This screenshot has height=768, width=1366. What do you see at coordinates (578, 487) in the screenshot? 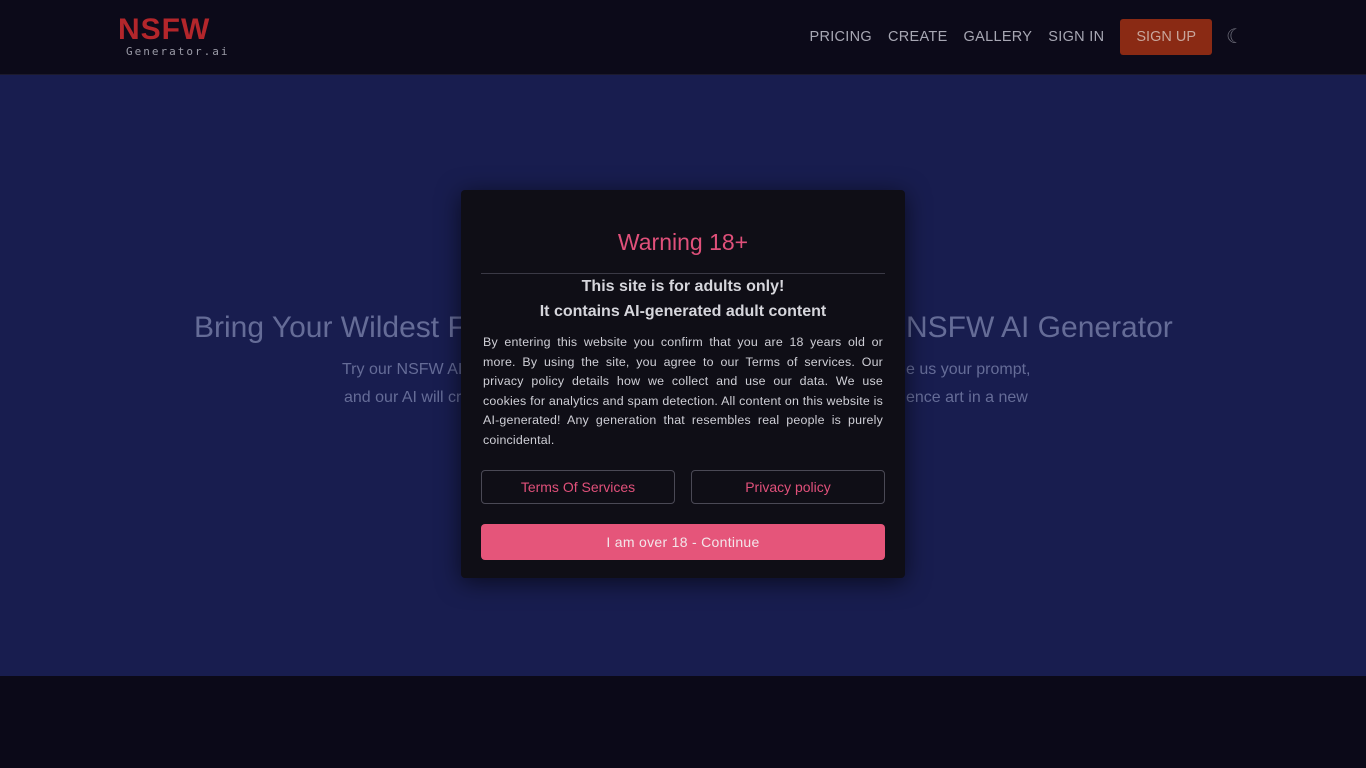
I see `terms-button: Terms Of Services` at bounding box center [578, 487].